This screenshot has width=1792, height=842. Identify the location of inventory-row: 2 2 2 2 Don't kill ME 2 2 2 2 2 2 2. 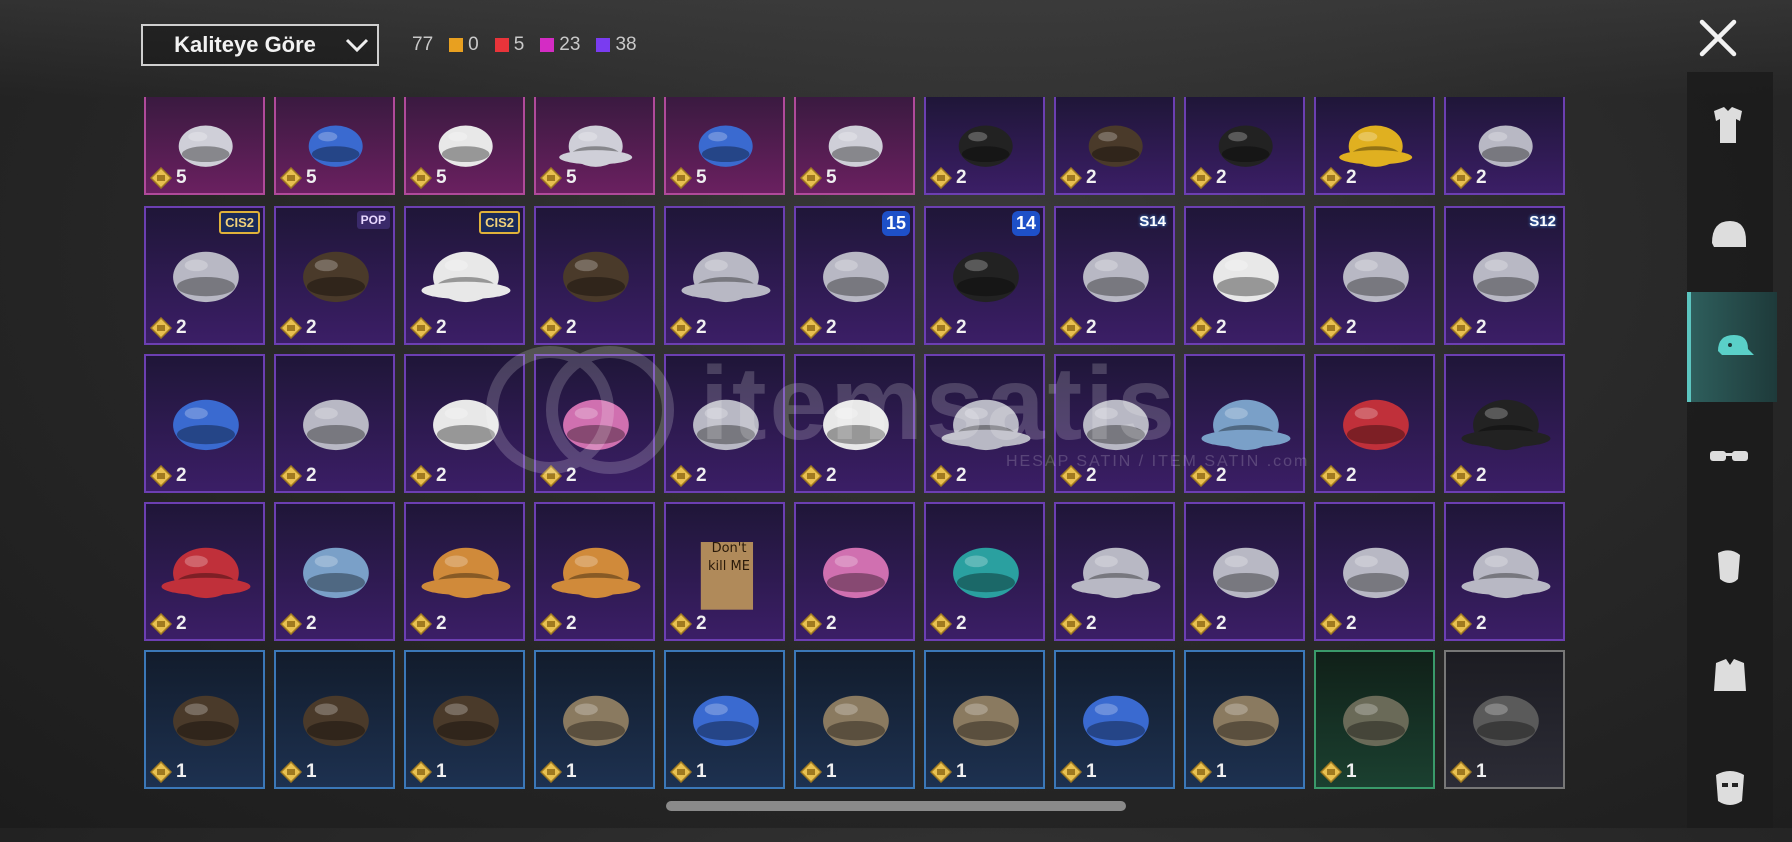
(854, 571).